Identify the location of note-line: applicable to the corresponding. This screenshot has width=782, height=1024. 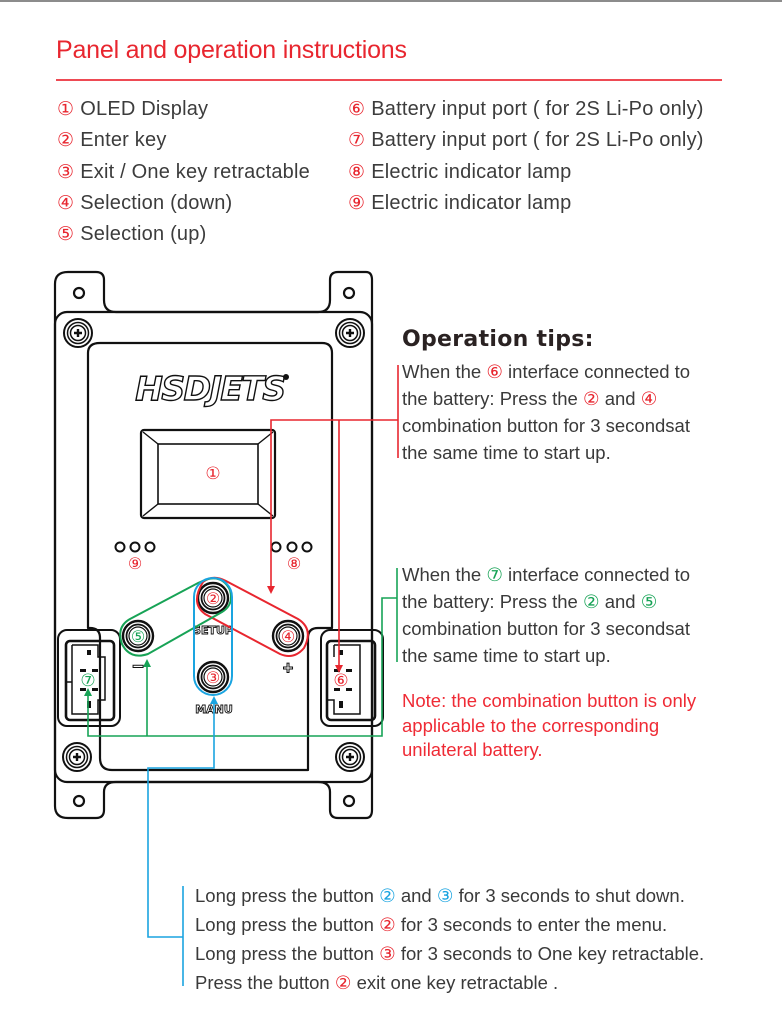
(531, 725).